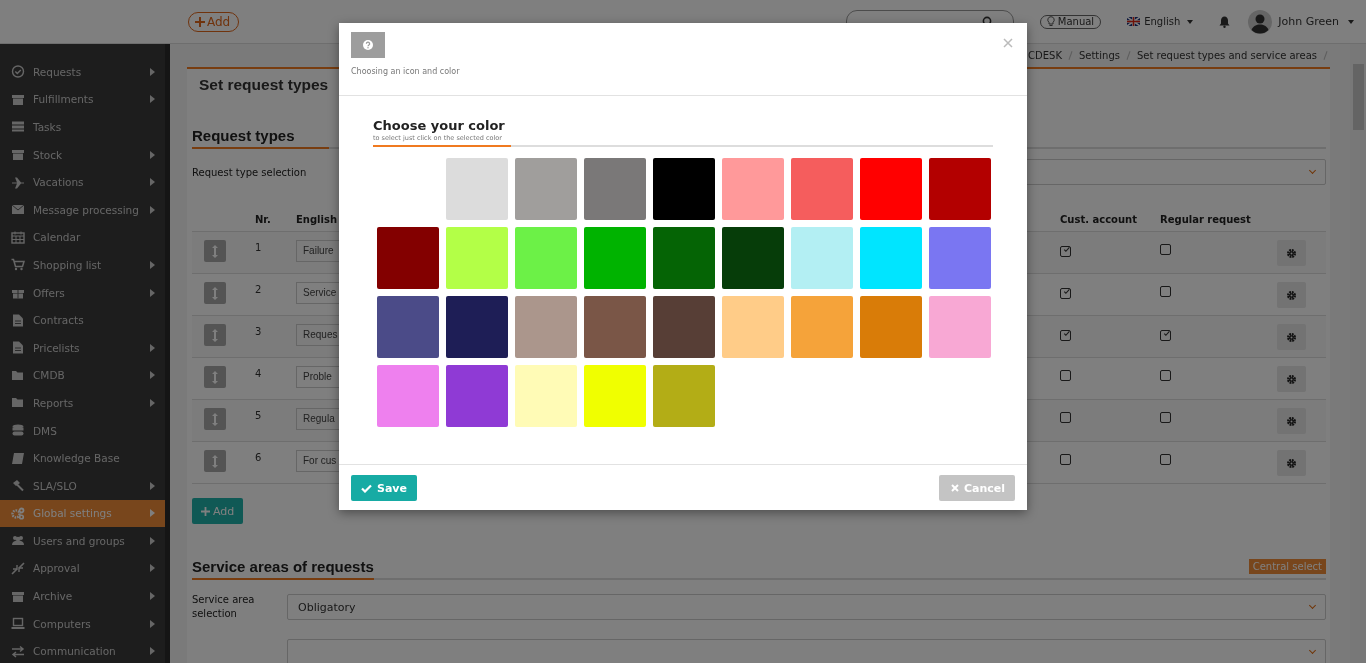 Image resolution: width=1366 pixels, height=663 pixels. Describe the element at coordinates (806, 607) in the screenshot. I see `select-field: Obligatory` at that location.